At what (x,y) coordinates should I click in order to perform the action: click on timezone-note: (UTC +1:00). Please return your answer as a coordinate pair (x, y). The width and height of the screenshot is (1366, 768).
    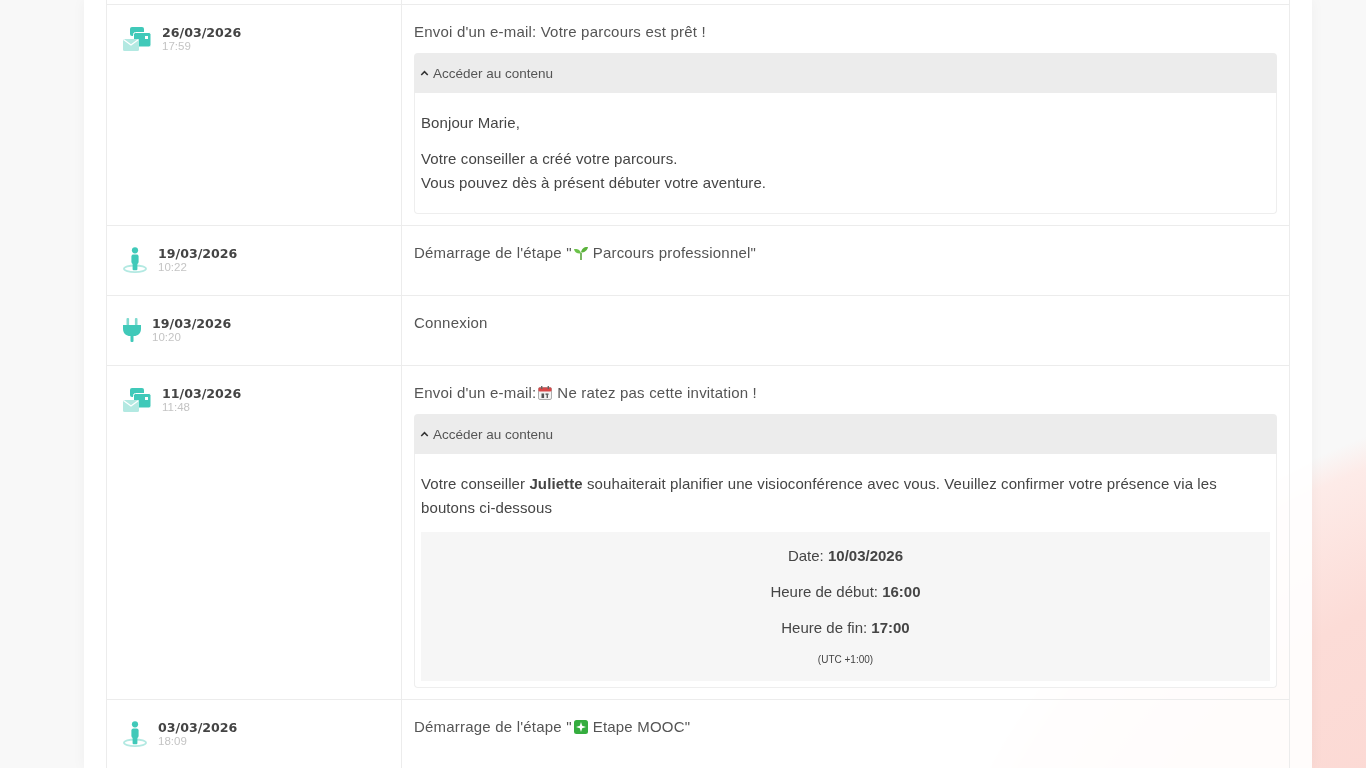
    Looking at the image, I should click on (845, 660).